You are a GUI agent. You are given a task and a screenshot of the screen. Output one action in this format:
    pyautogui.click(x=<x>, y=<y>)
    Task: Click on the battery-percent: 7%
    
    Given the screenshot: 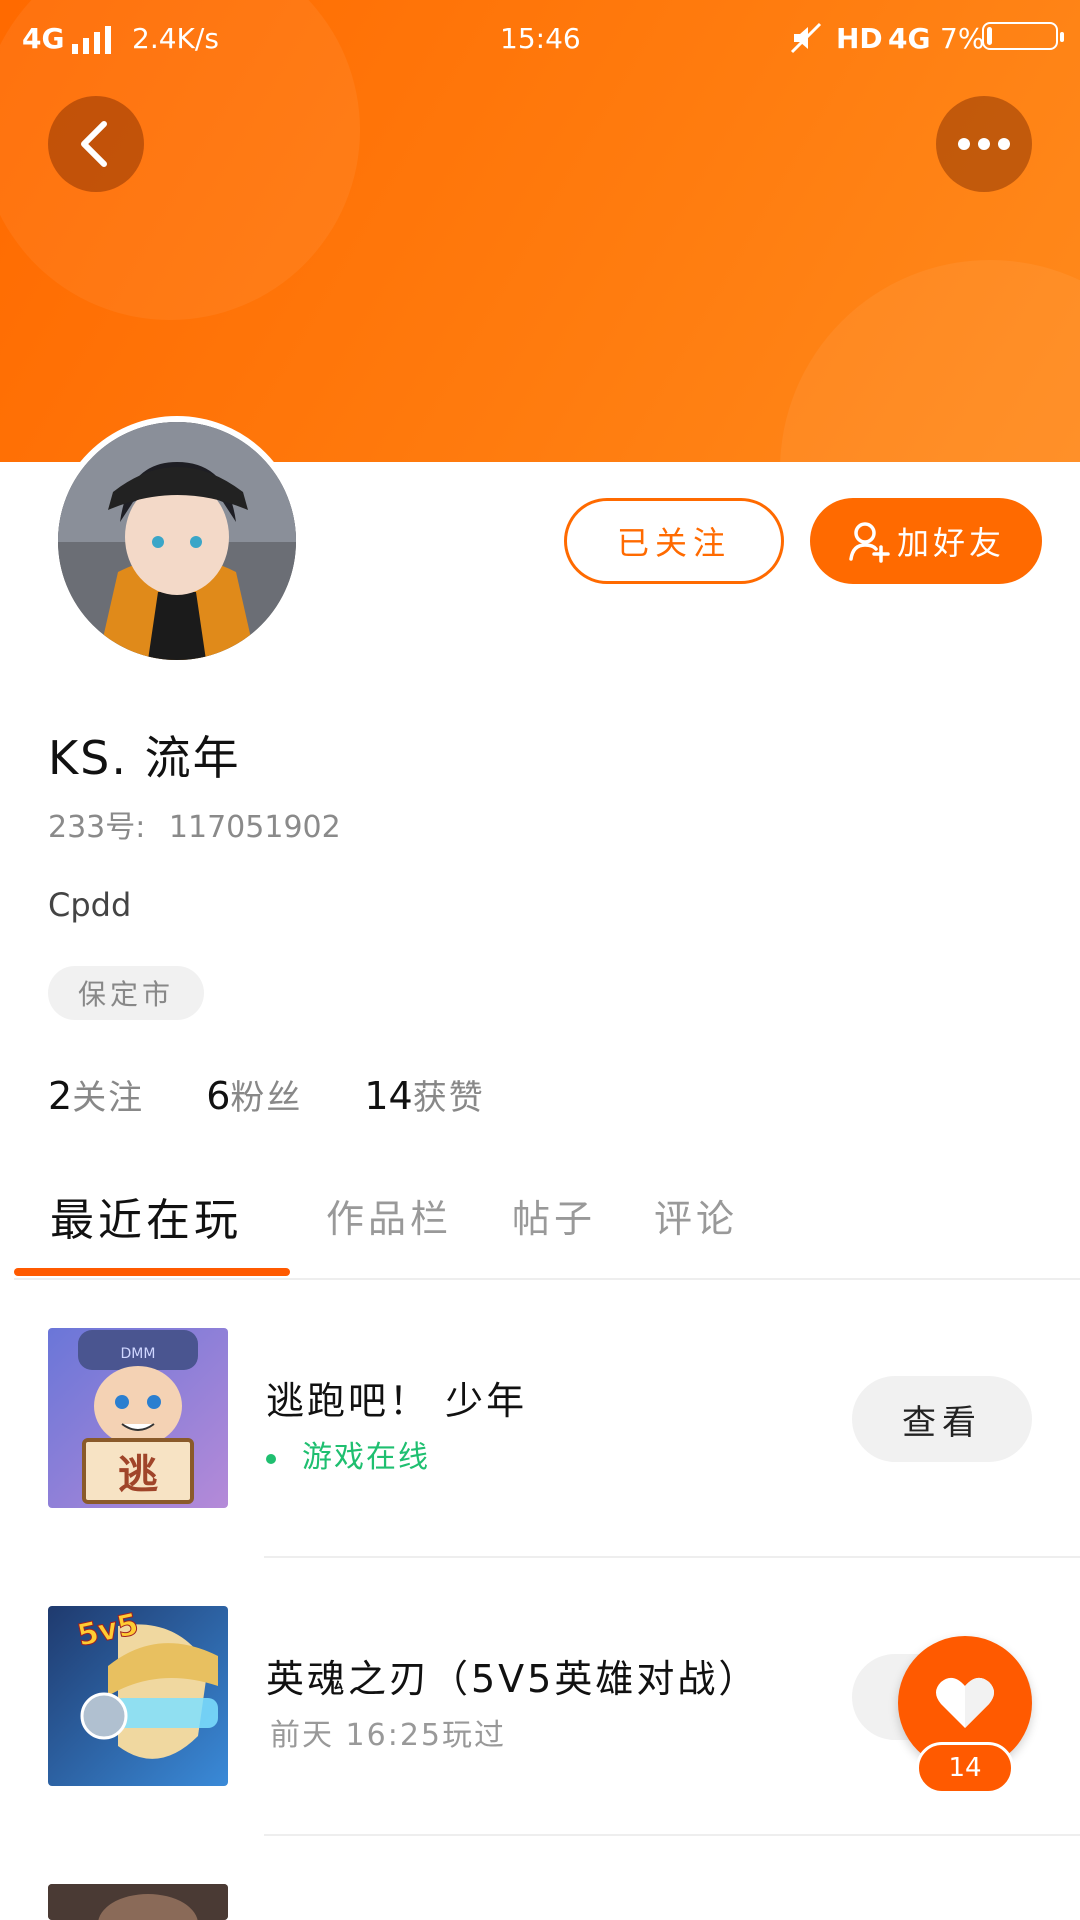 What is the action you would take?
    pyautogui.click(x=962, y=38)
    